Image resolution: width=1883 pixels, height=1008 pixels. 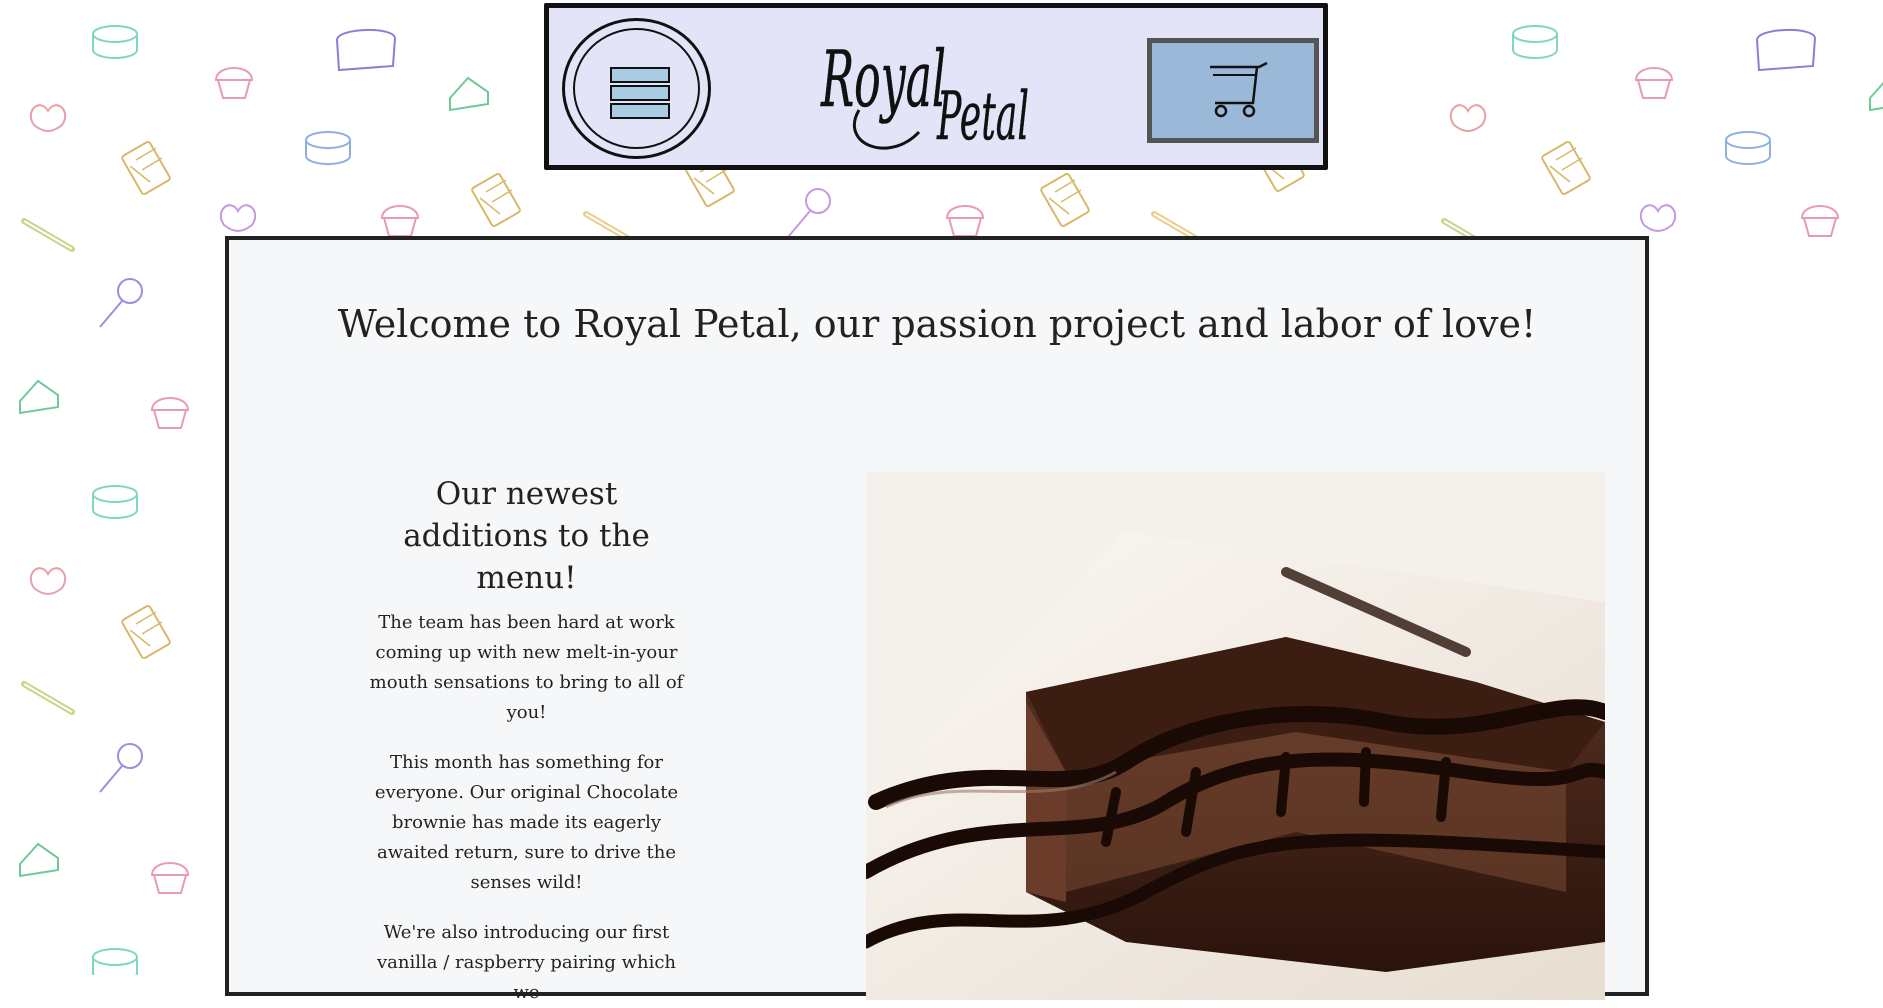 I want to click on logo-petal-text: Petal, so click(x=982, y=116).